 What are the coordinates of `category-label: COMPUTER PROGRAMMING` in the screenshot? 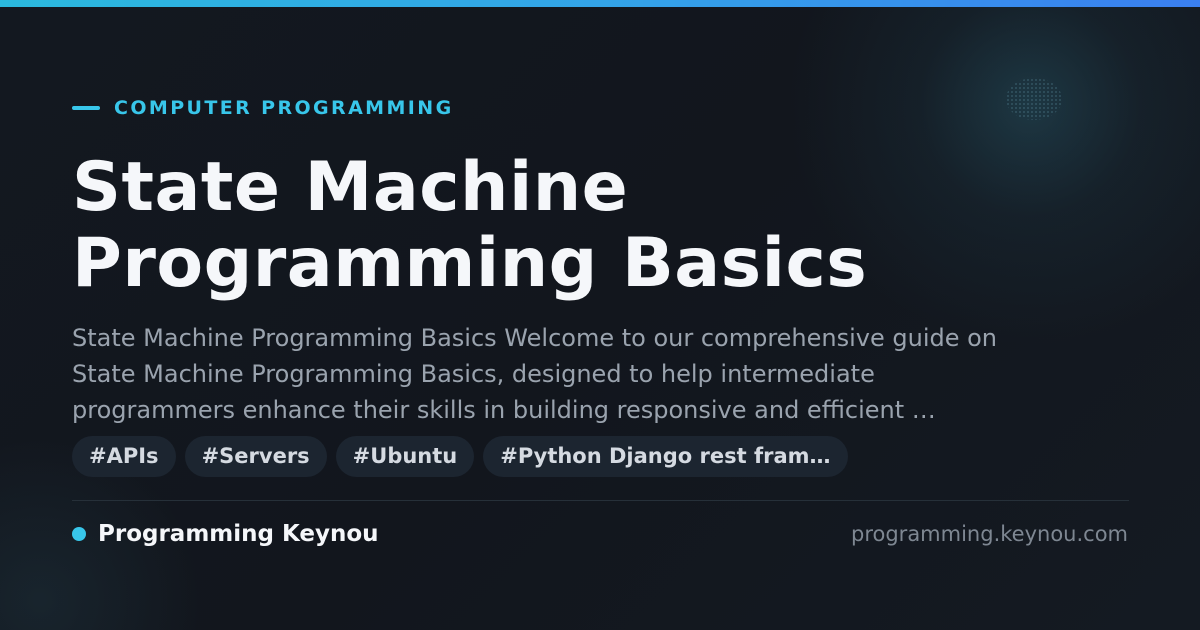 It's located at (284, 108).